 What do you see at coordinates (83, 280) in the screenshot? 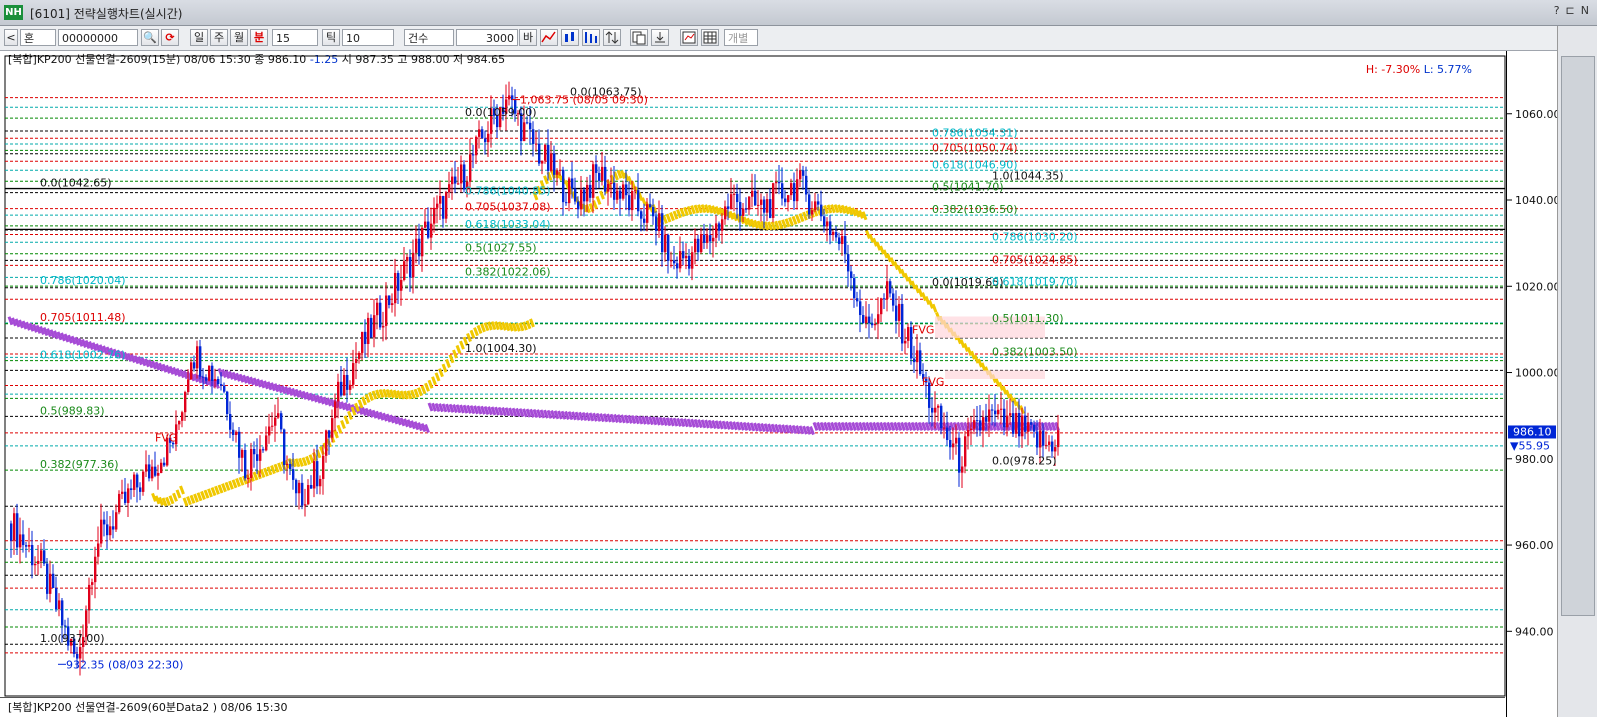
I see `fib-label: 0.786(1020.04)` at bounding box center [83, 280].